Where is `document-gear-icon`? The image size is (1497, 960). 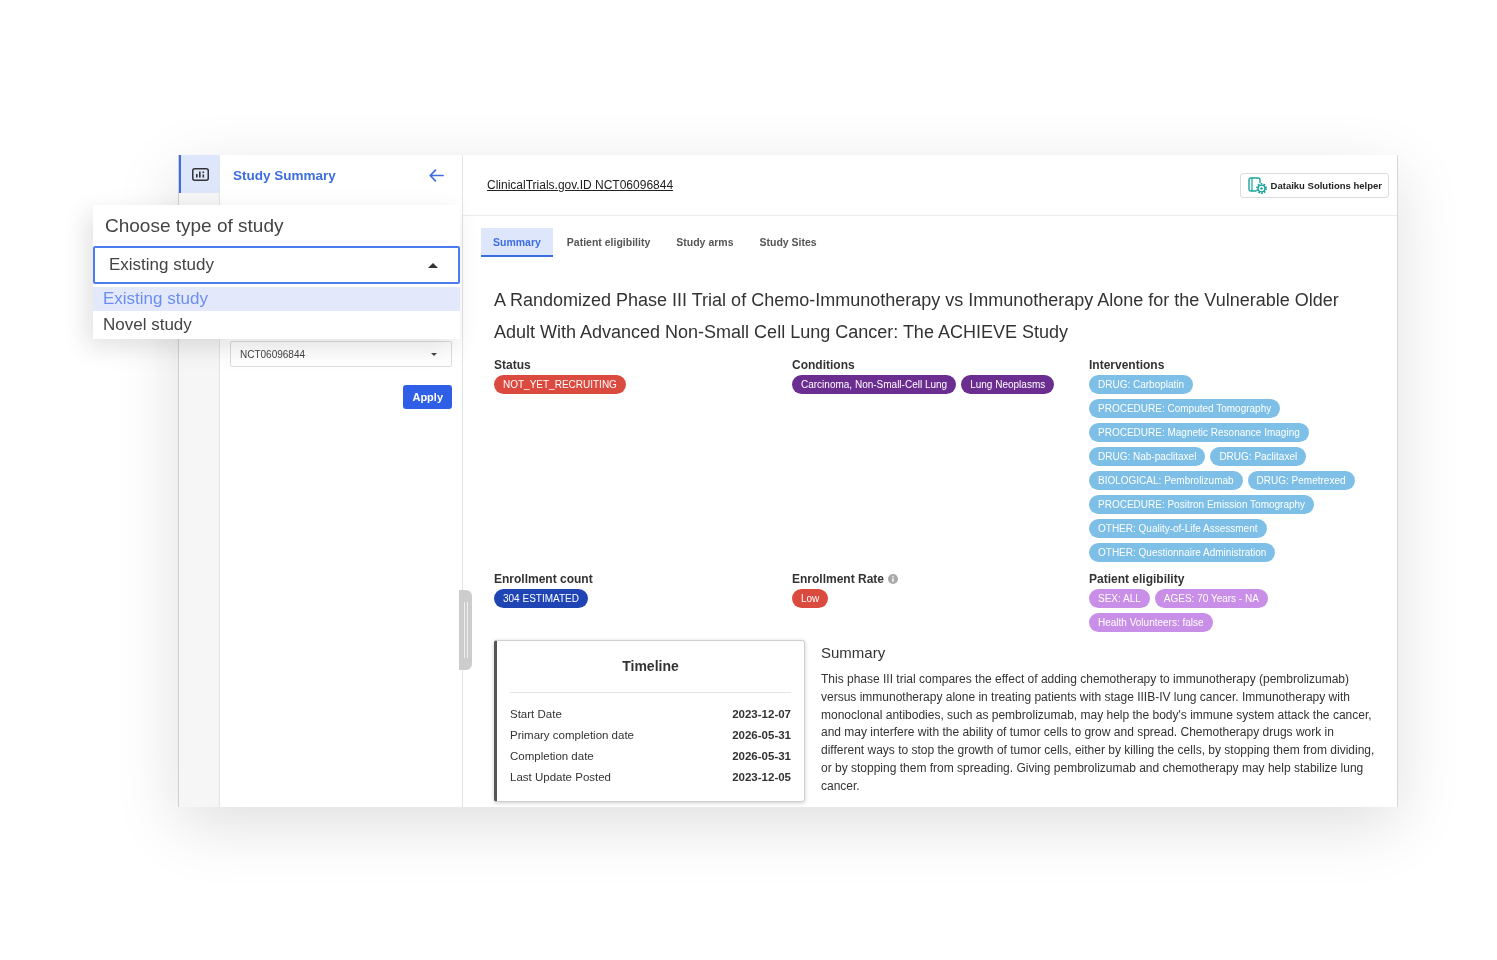 document-gear-icon is located at coordinates (1257, 185).